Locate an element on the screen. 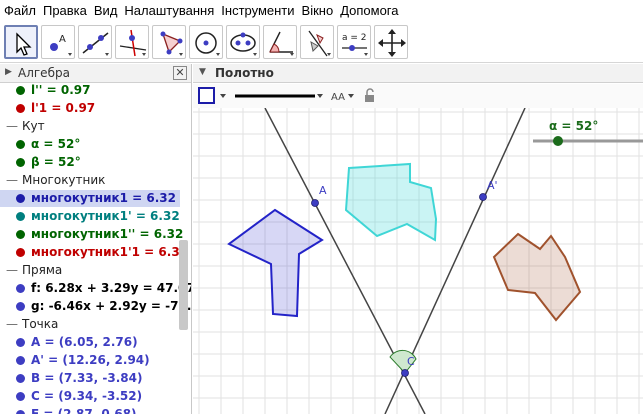 Image resolution: width=643 pixels, height=414 pixels. algebra-item-label: l'1 = 0.97 is located at coordinates (63, 108).